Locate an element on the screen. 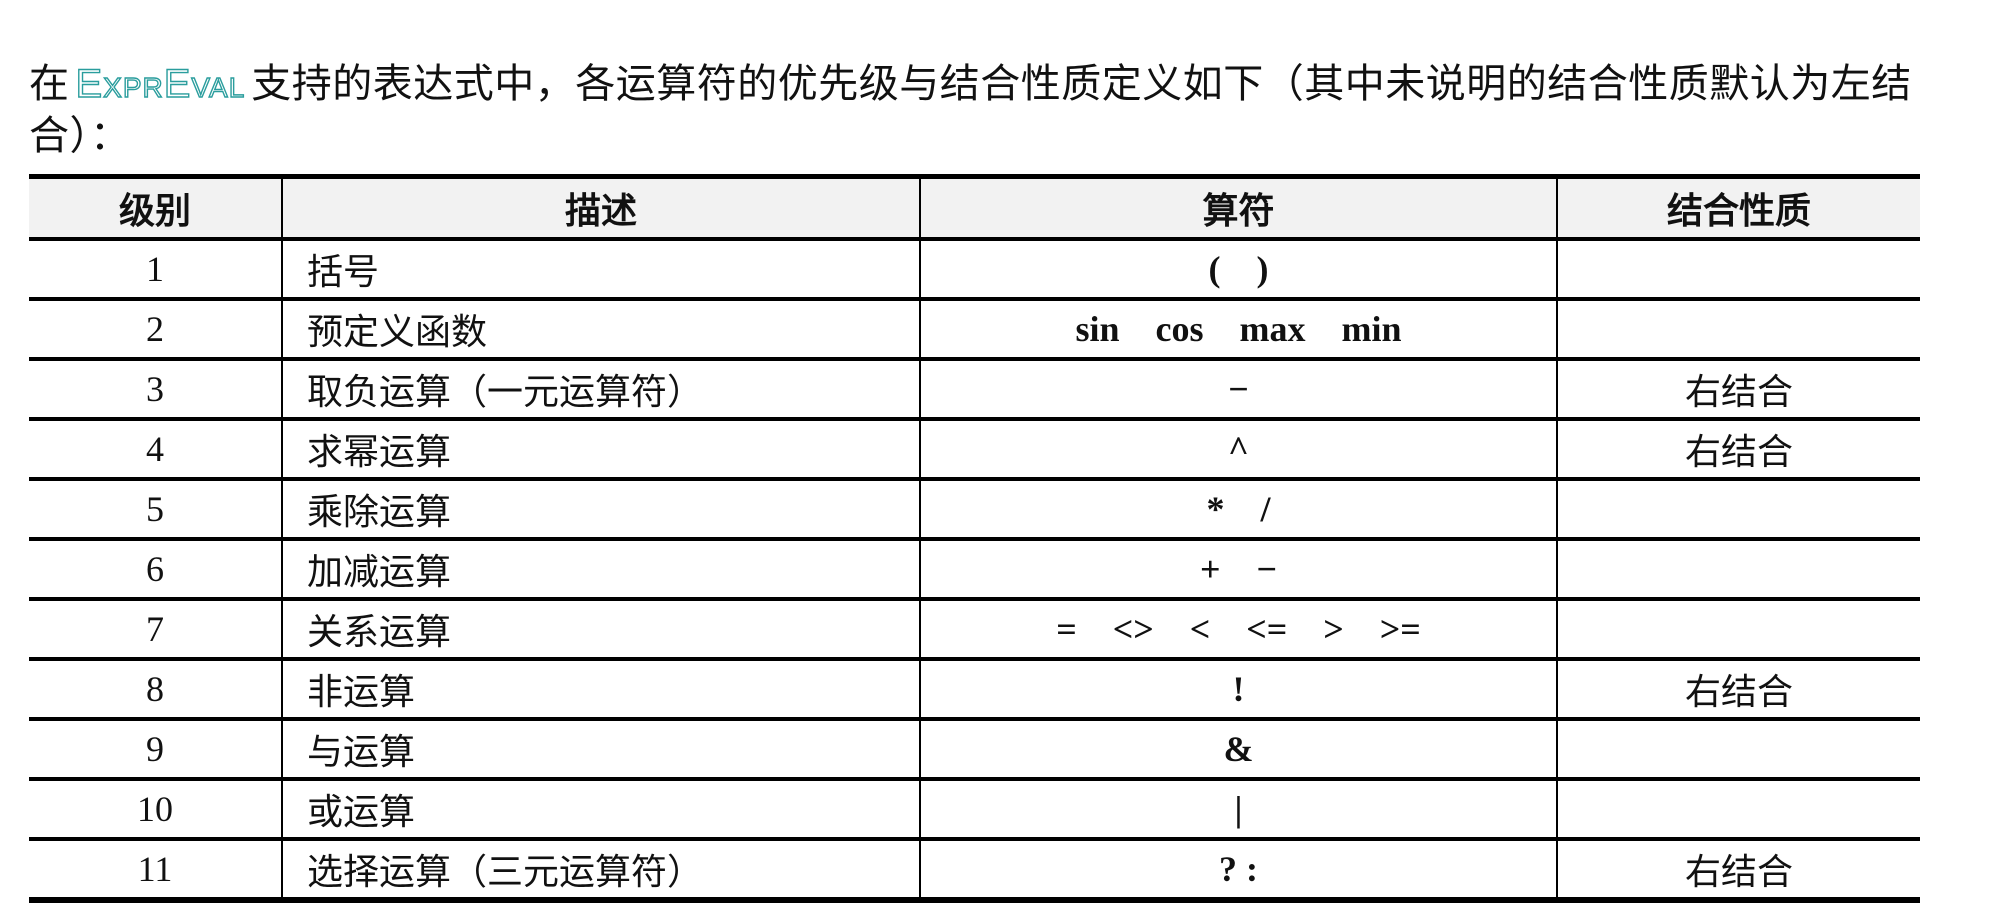  description-cell: 取负运算（一元运算符） is located at coordinates (601, 388).